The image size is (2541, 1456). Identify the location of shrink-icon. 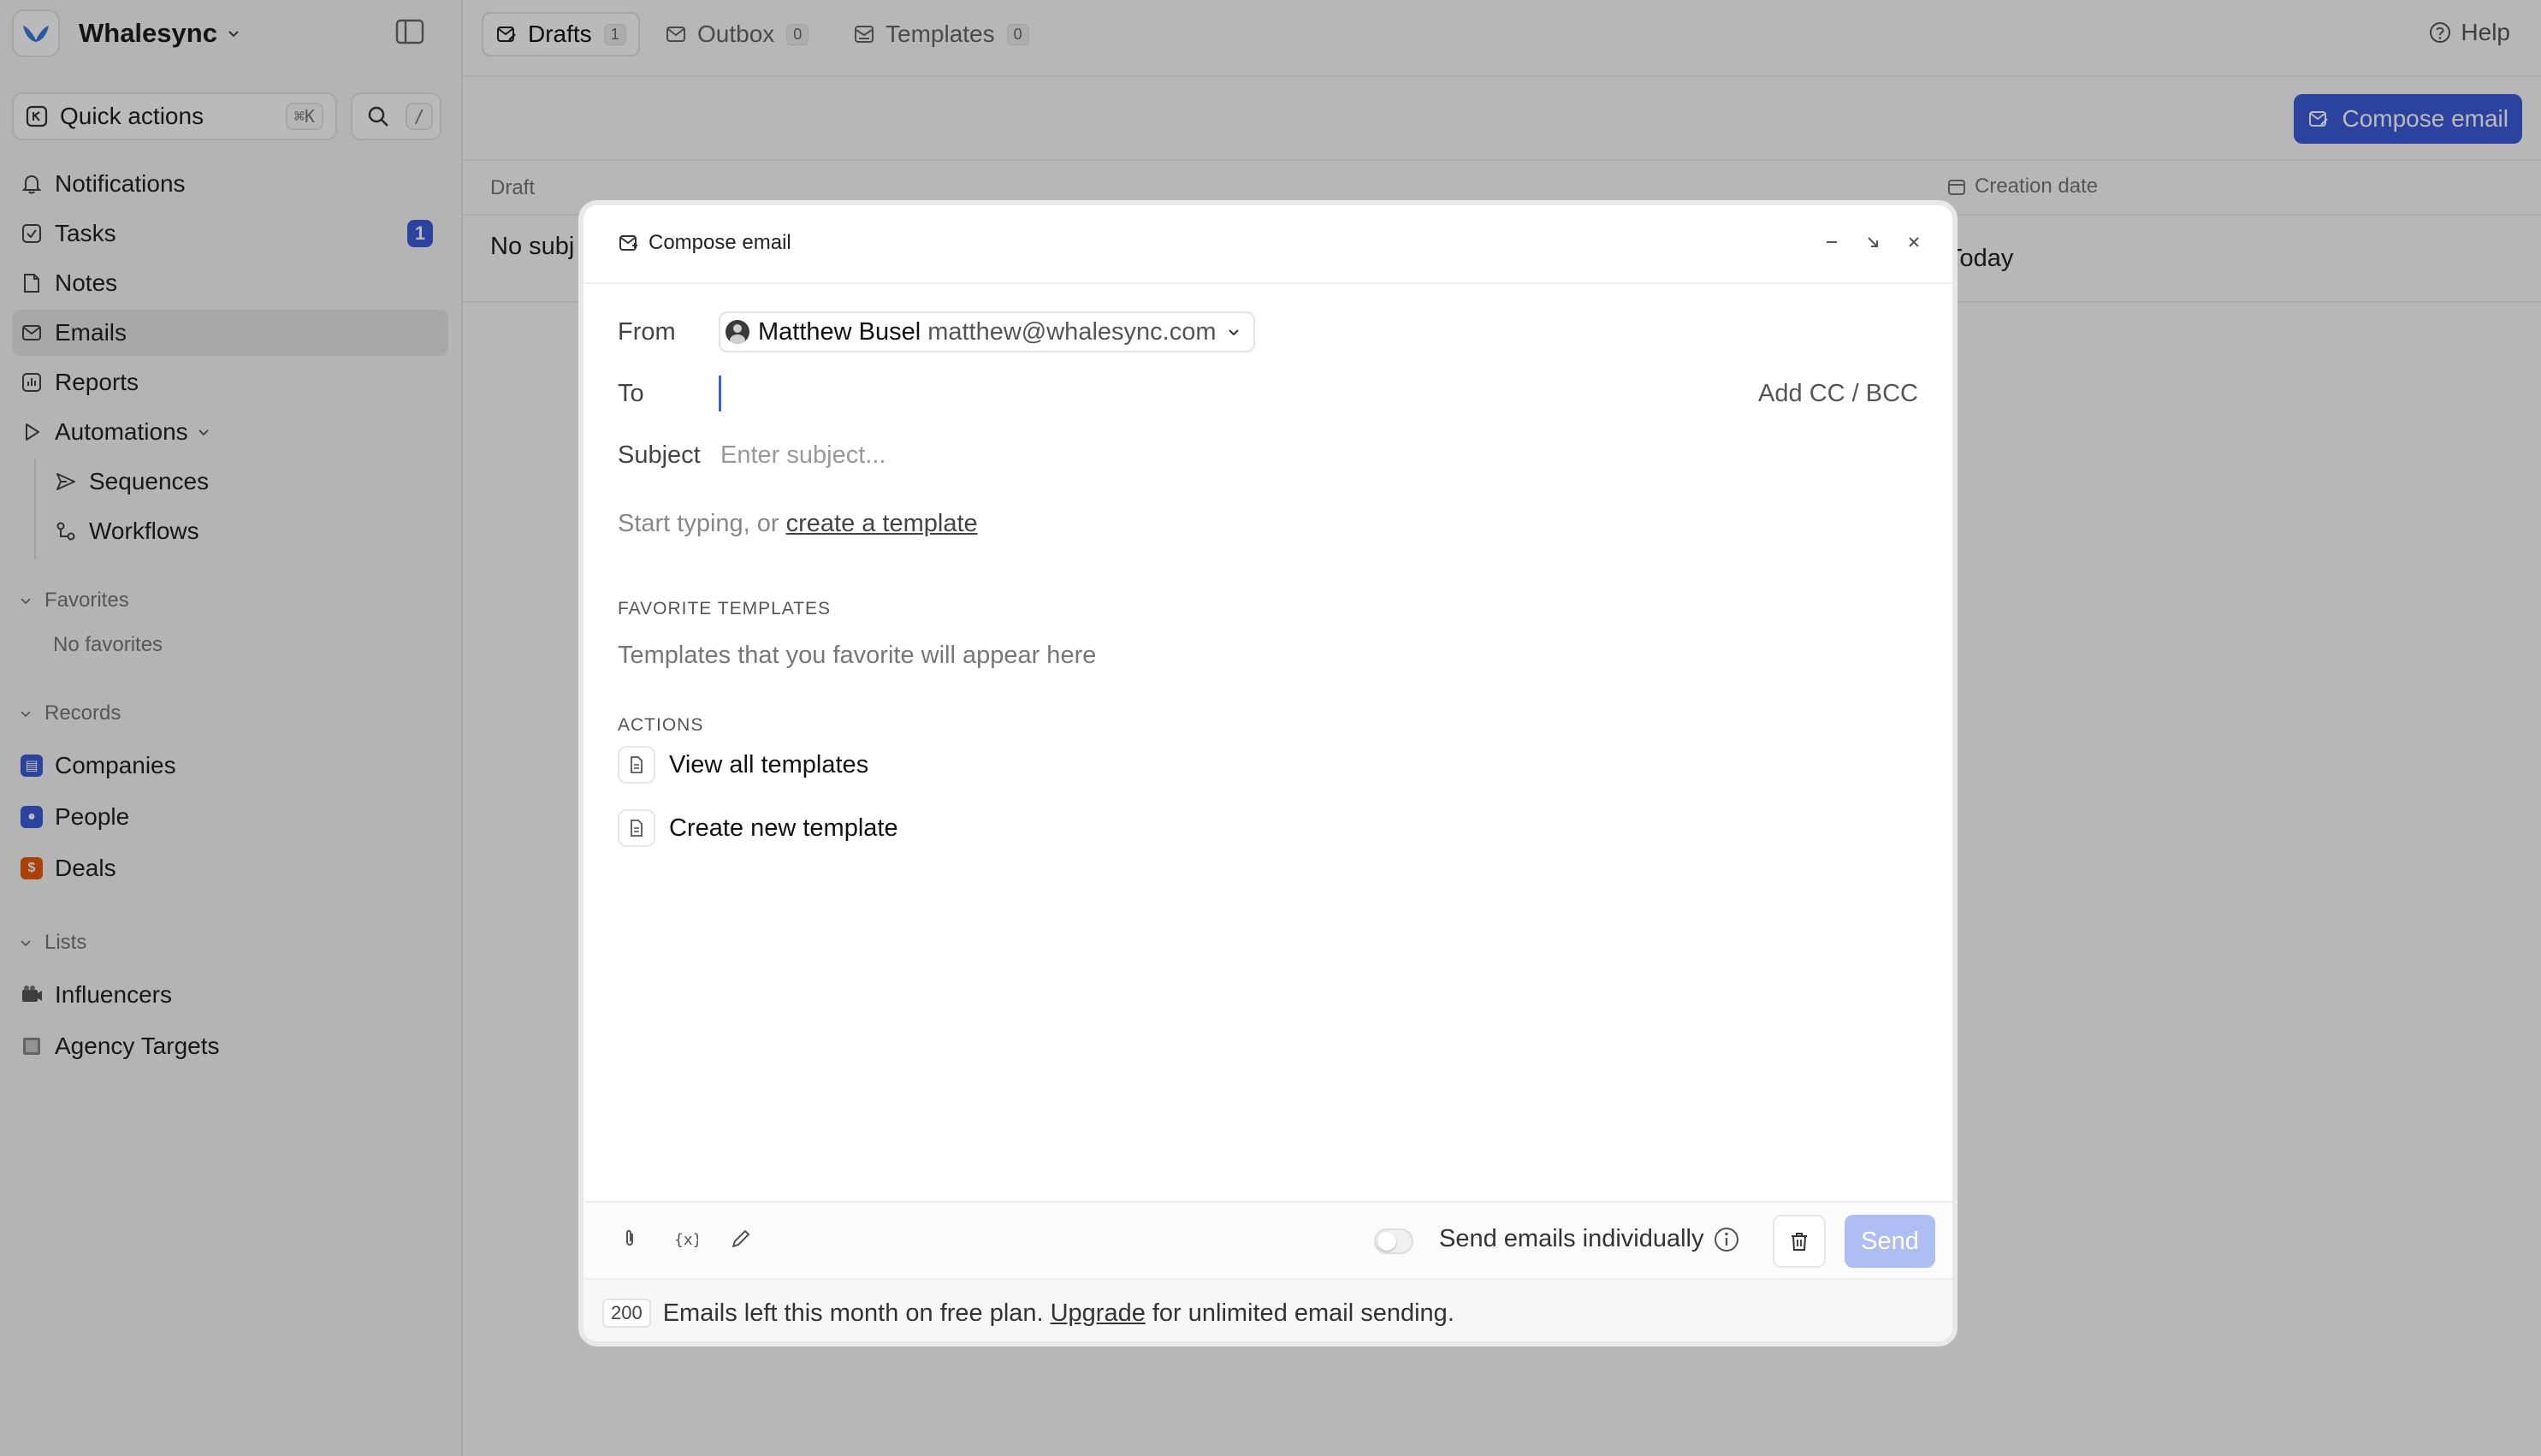
(1872, 242).